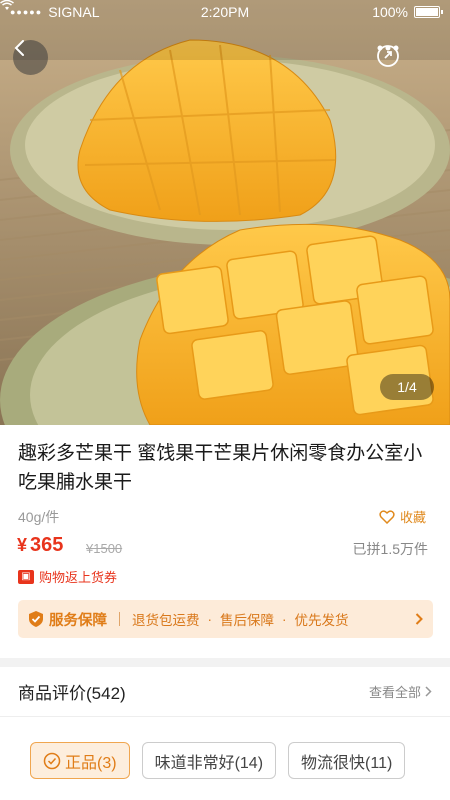  What do you see at coordinates (388, 48) in the screenshot?
I see `more-icon` at bounding box center [388, 48].